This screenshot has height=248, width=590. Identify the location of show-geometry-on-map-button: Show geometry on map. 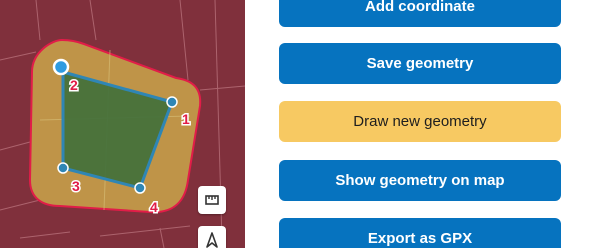
(420, 180).